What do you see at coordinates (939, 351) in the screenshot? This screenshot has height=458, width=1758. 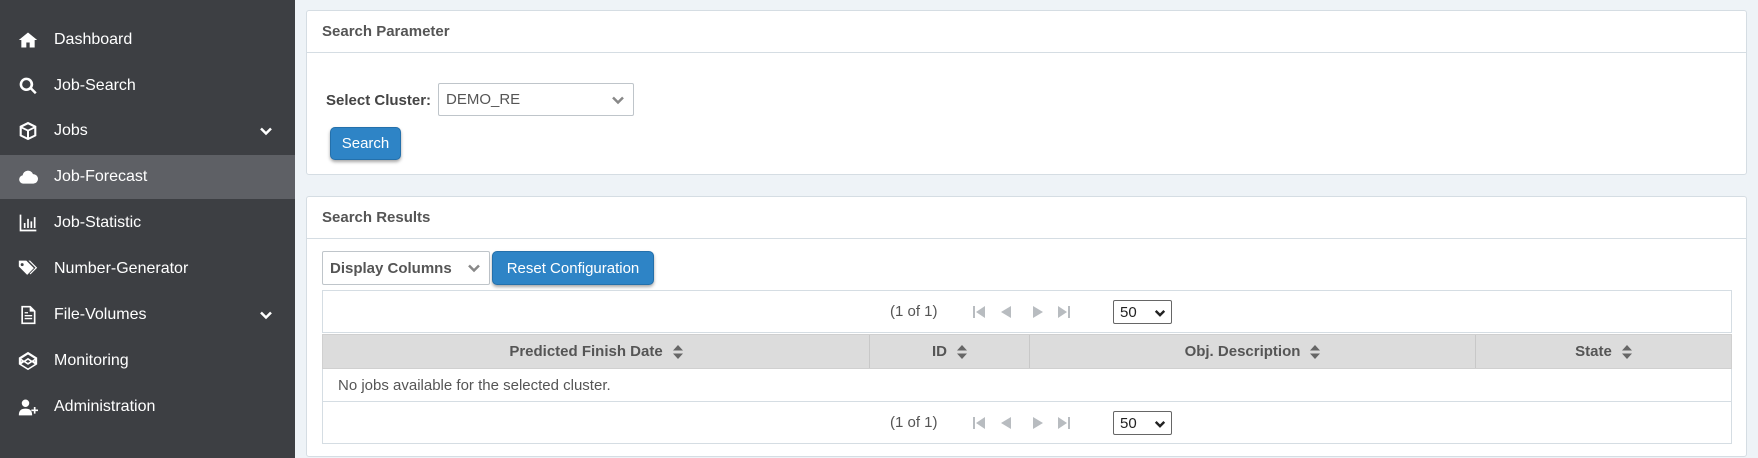 I see `column-label: ID` at bounding box center [939, 351].